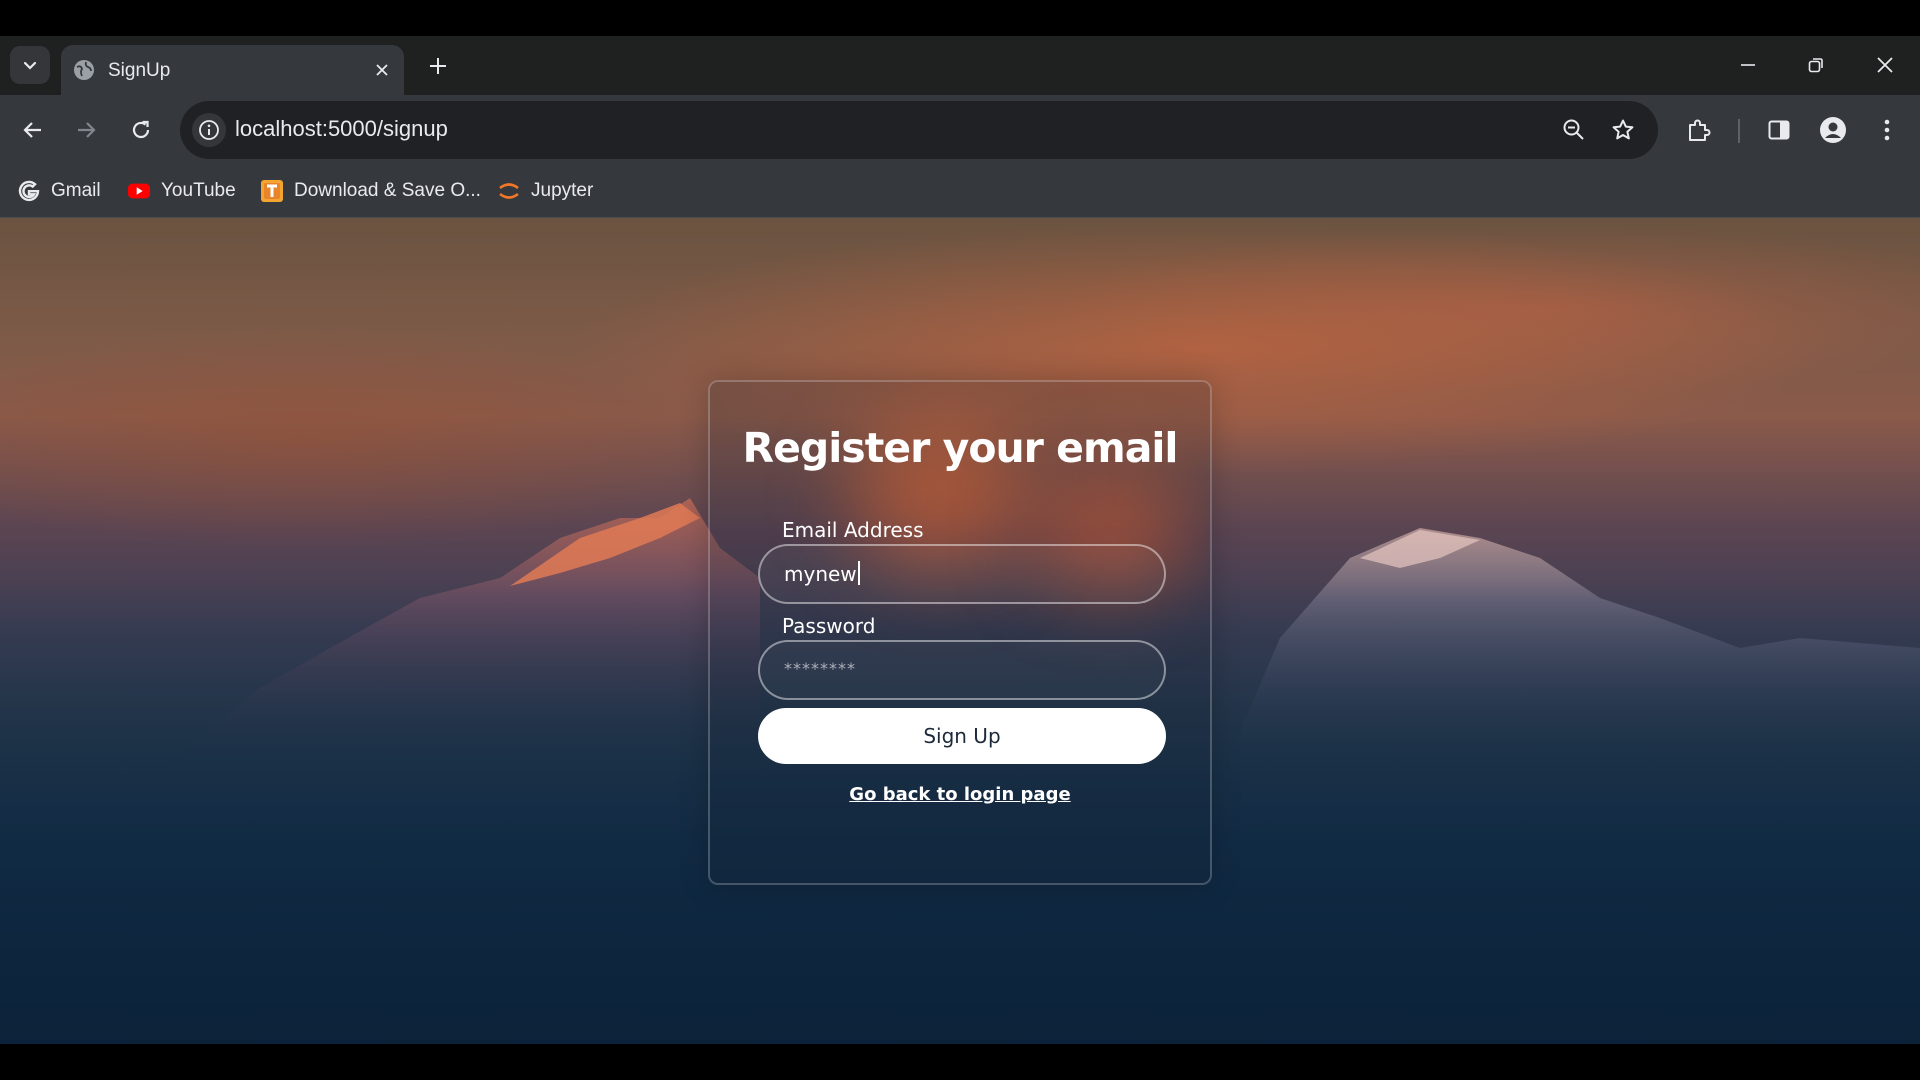 This screenshot has height=1080, width=1920. I want to click on page-title: Register your email, so click(960, 448).